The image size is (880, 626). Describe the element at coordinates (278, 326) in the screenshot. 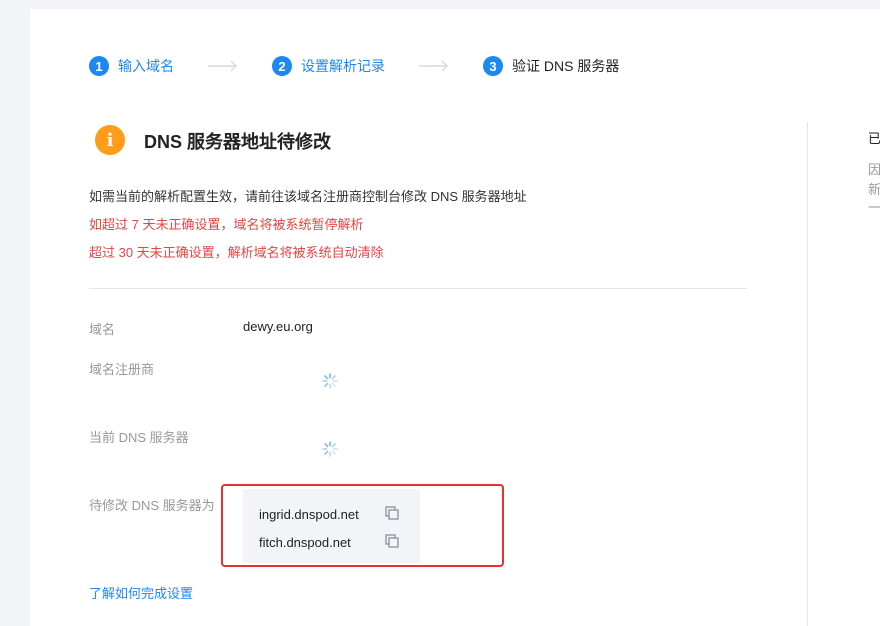

I see `domain-value: dewy.eu.org` at that location.